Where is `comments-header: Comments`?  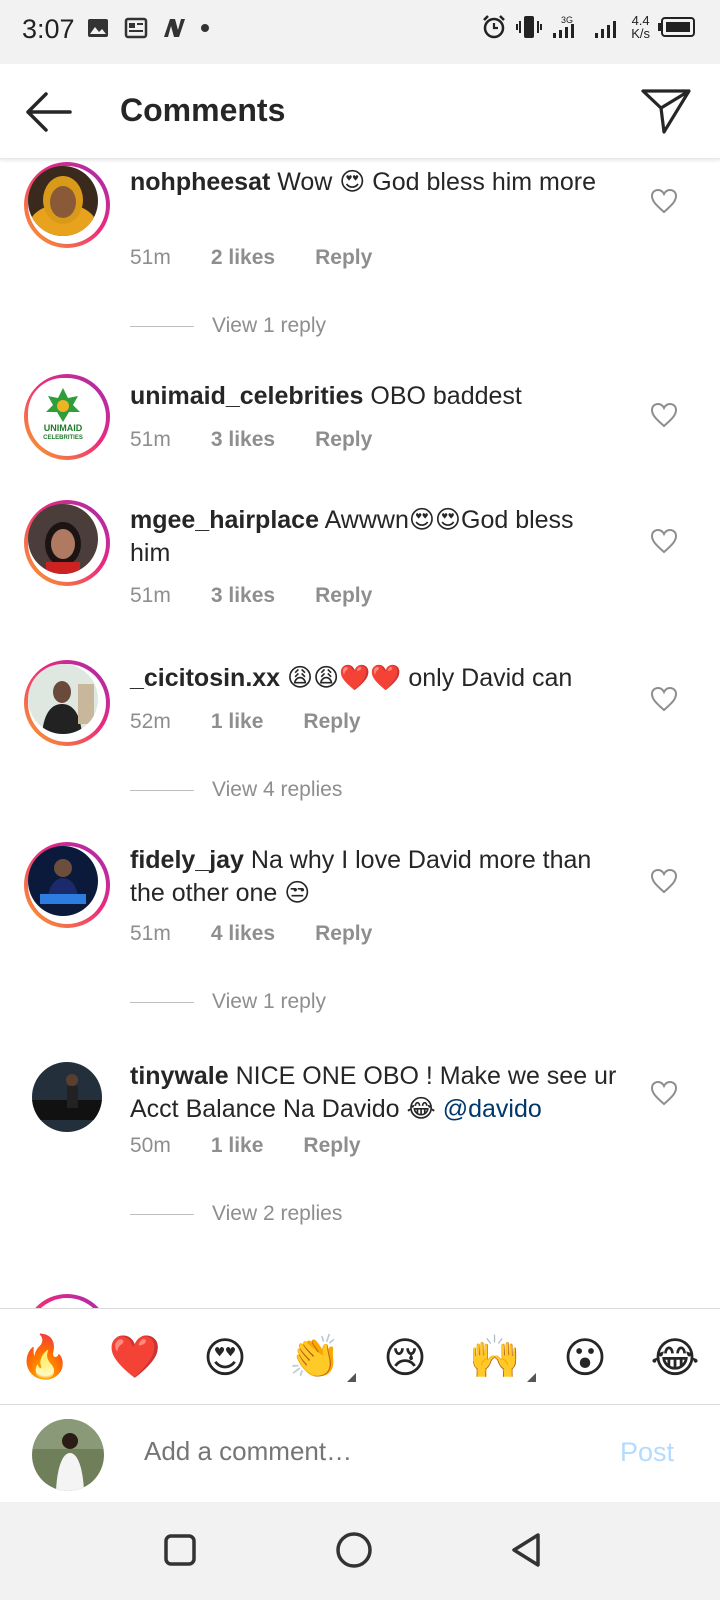 comments-header: Comments is located at coordinates (360, 111).